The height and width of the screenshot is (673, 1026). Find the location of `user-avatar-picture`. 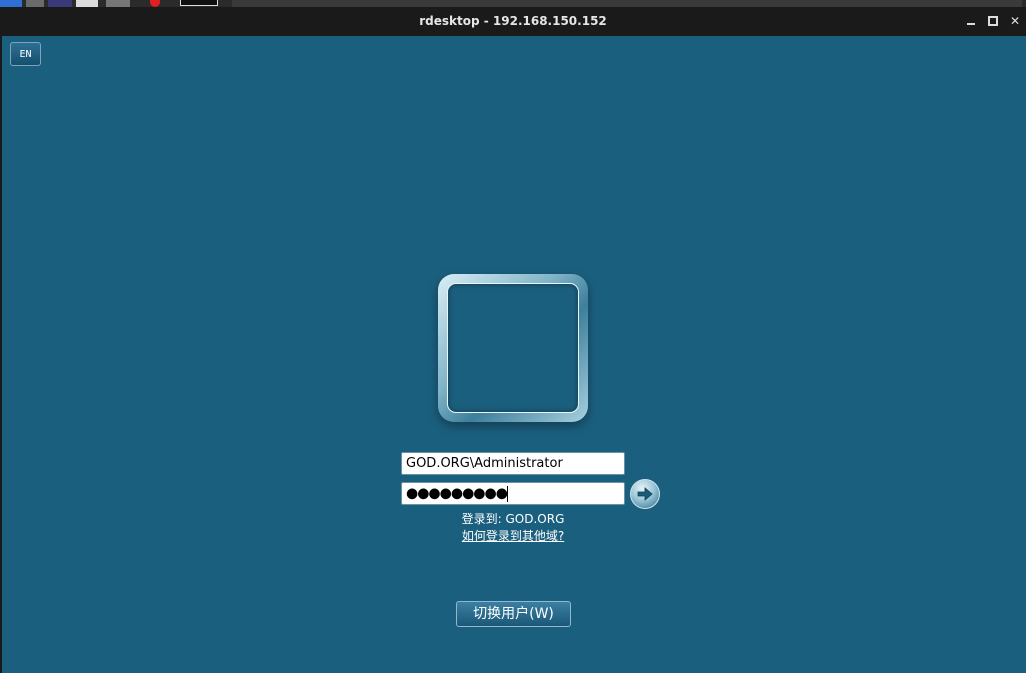

user-avatar-picture is located at coordinates (513, 348).